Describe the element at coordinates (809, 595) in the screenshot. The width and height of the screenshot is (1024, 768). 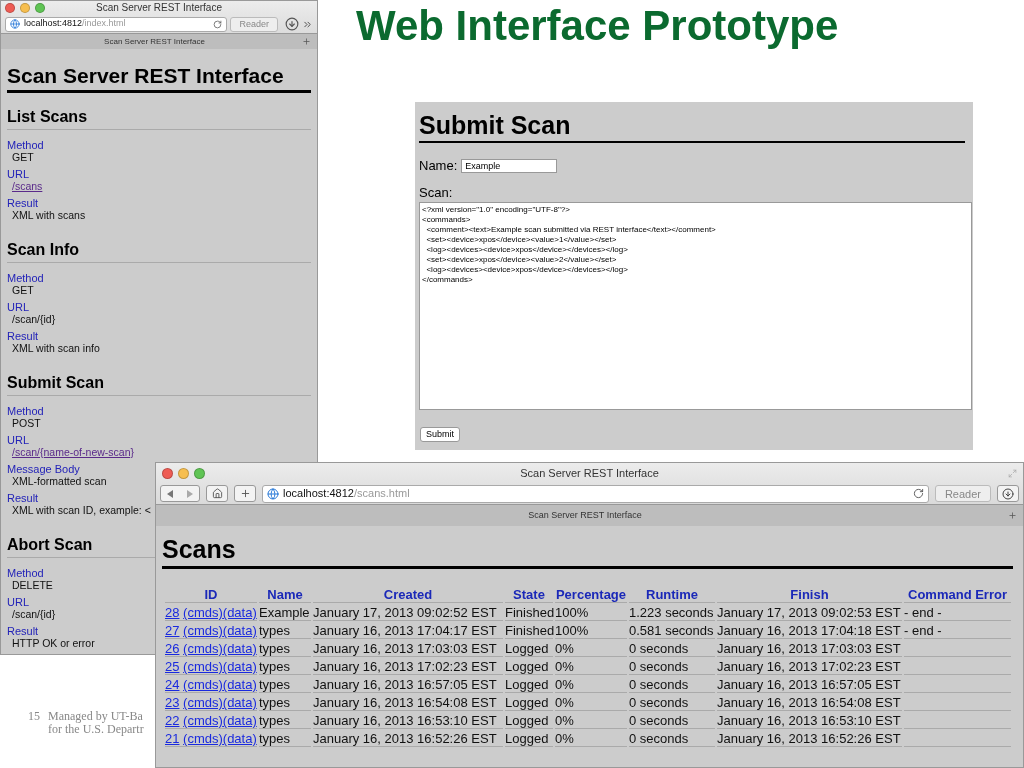
I see `column-header: Finish` at that location.